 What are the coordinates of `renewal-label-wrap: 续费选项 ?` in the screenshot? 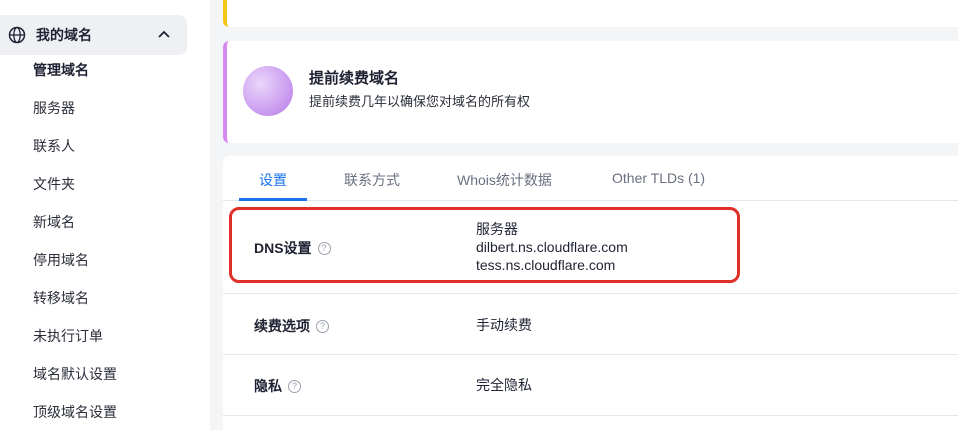 It's located at (291, 326).